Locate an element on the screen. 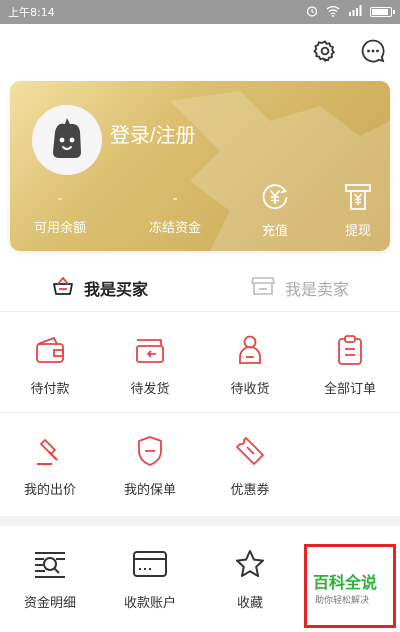  tab-seller: 我是卖家 is located at coordinates (300, 287).